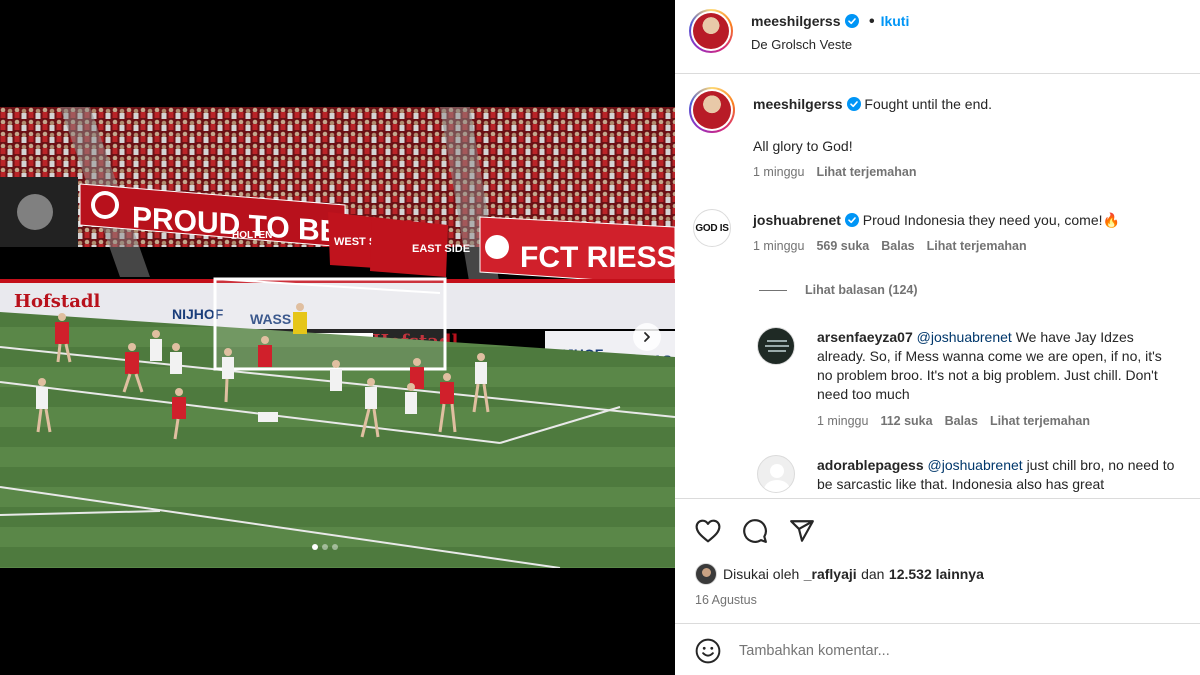 Image resolution: width=1200 pixels, height=675 pixels. What do you see at coordinates (726, 600) in the screenshot?
I see `post-date: 16 Agustus` at bounding box center [726, 600].